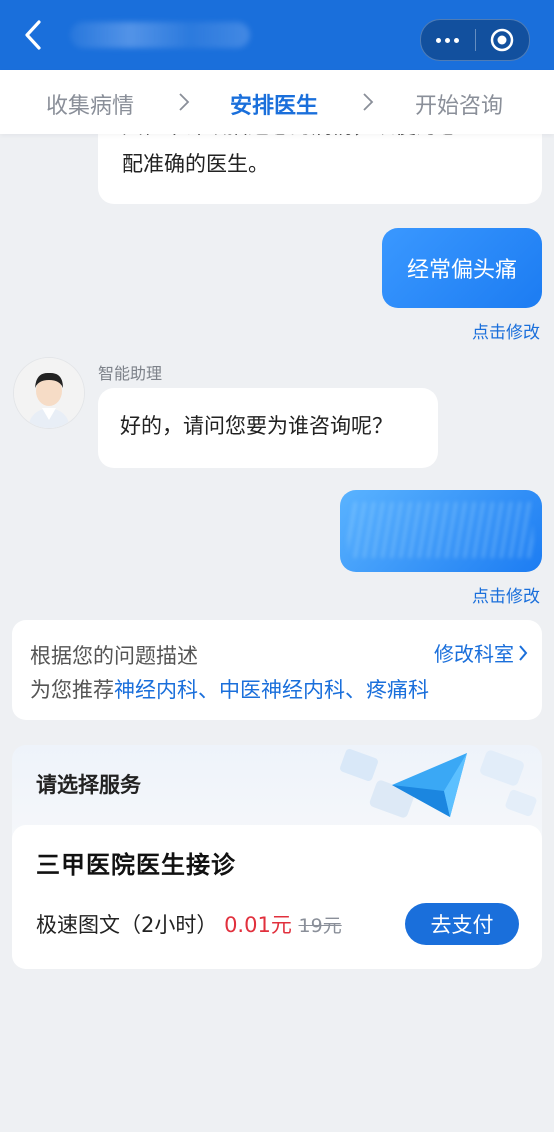 This screenshot has height=1132, width=554. What do you see at coordinates (114, 656) in the screenshot?
I see `recommend-intro: 根据您的问题描述` at bounding box center [114, 656].